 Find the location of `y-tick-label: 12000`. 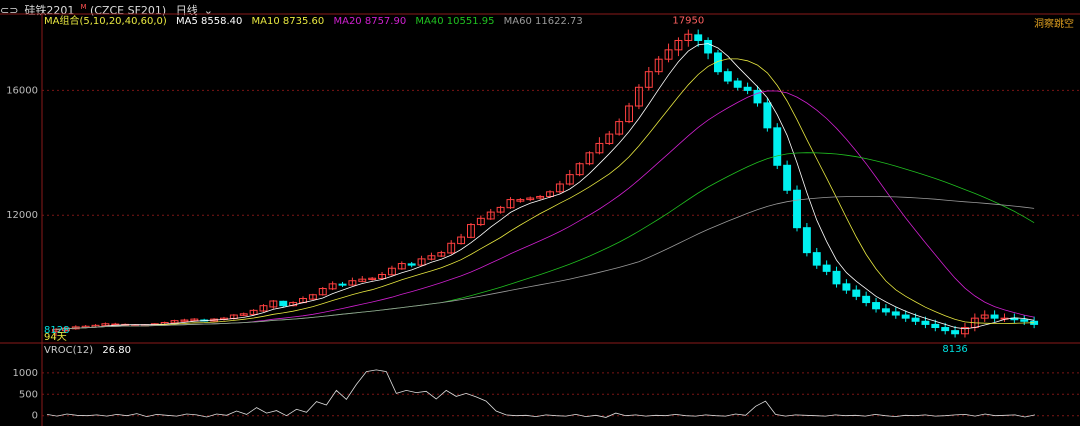

y-tick-label: 12000 is located at coordinates (22, 215).